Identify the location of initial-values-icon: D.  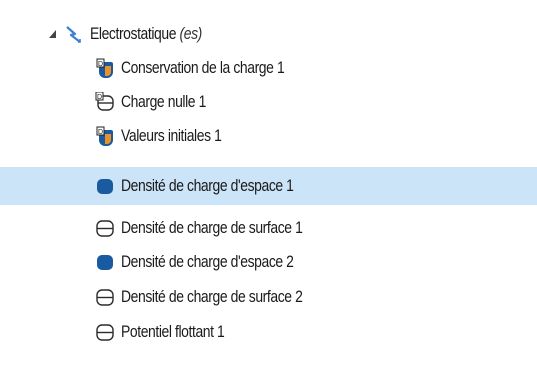
(105, 136).